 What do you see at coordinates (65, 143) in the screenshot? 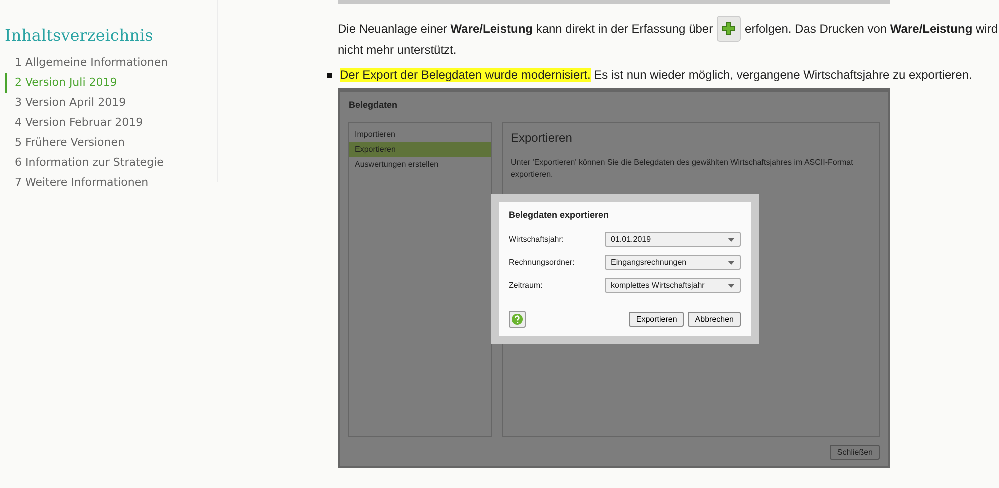
I see `toc-link: 5 Frühere Versionen` at bounding box center [65, 143].